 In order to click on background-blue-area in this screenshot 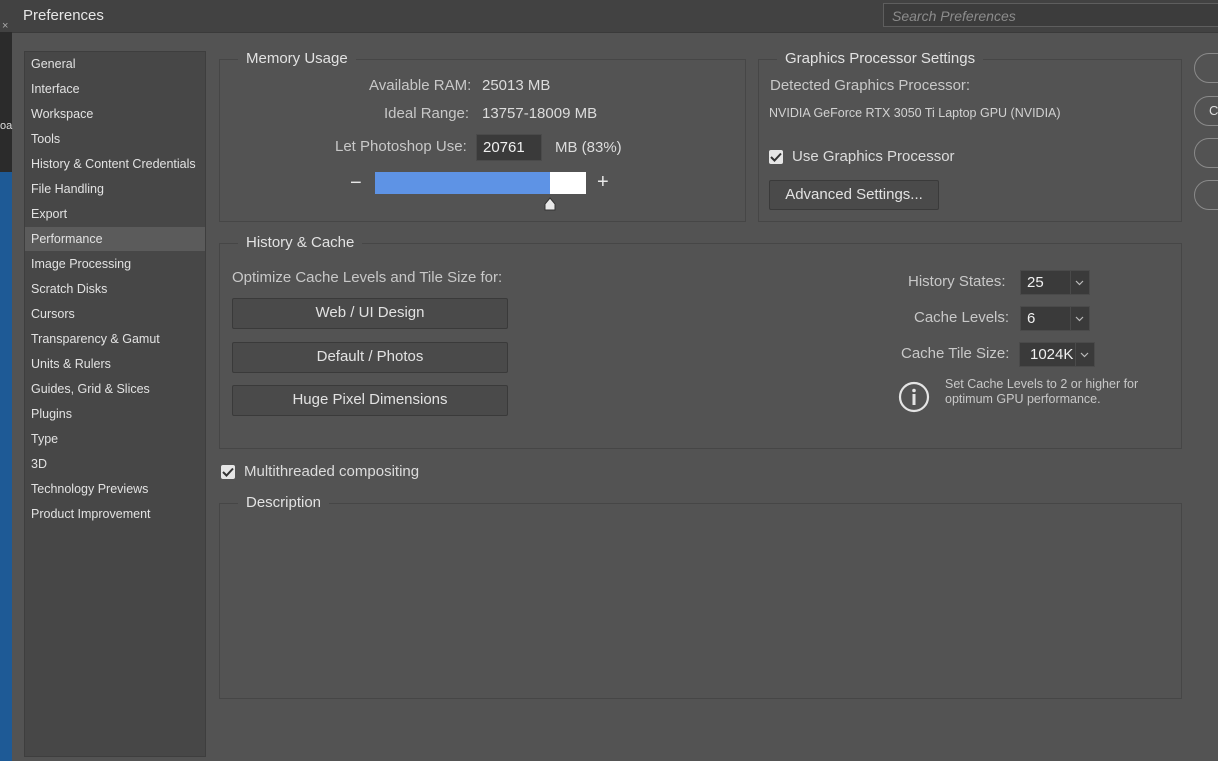, I will do `click(6, 466)`.